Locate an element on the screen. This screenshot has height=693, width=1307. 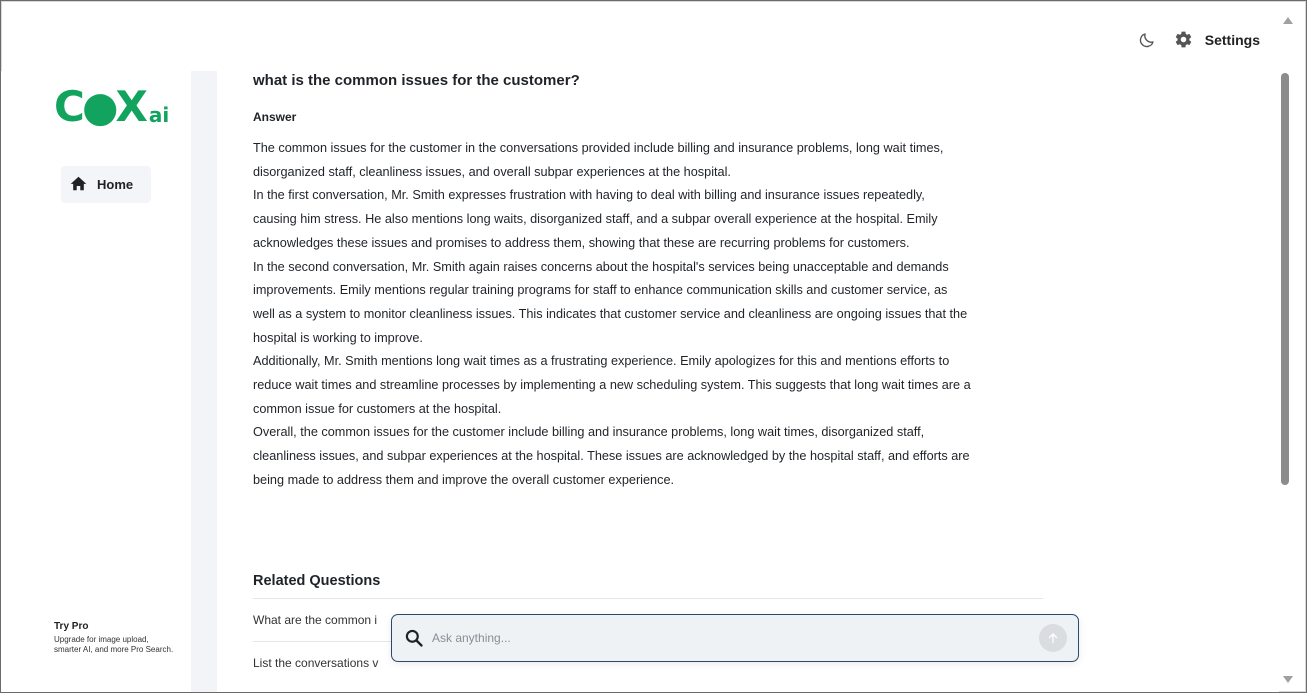
moon-icon is located at coordinates (1147, 40).